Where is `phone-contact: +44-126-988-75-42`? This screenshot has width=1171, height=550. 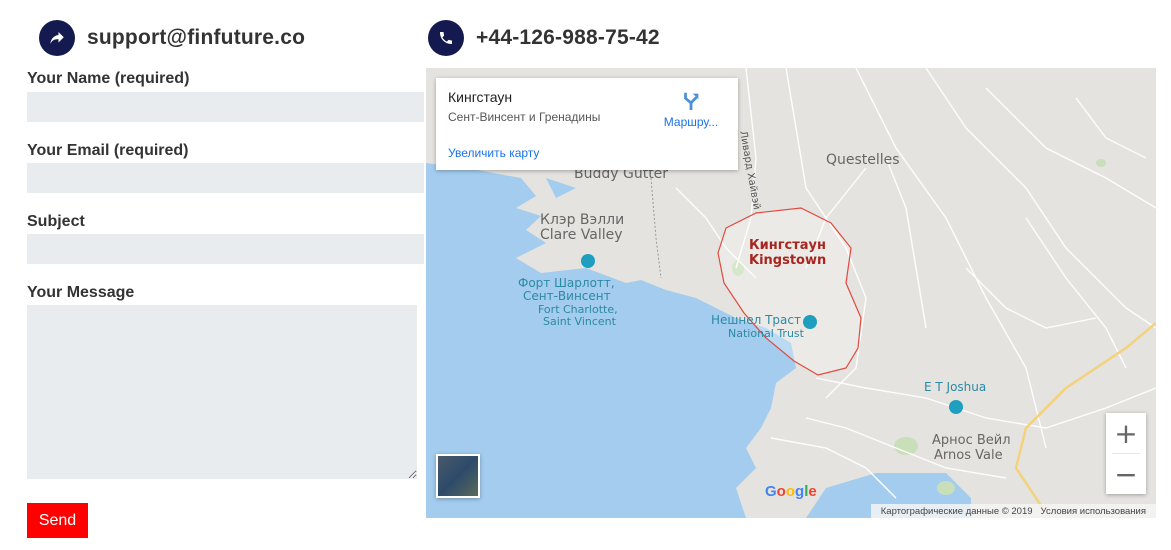
phone-contact: +44-126-988-75-42 is located at coordinates (544, 38).